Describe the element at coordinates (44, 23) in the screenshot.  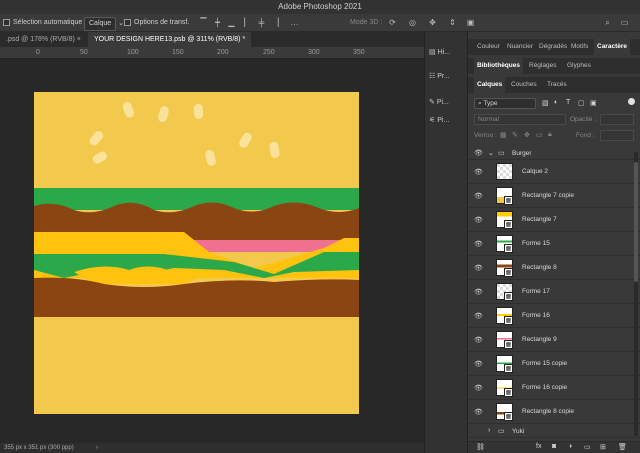
I see `auto-select-checkbox: Sélection automatique :` at that location.